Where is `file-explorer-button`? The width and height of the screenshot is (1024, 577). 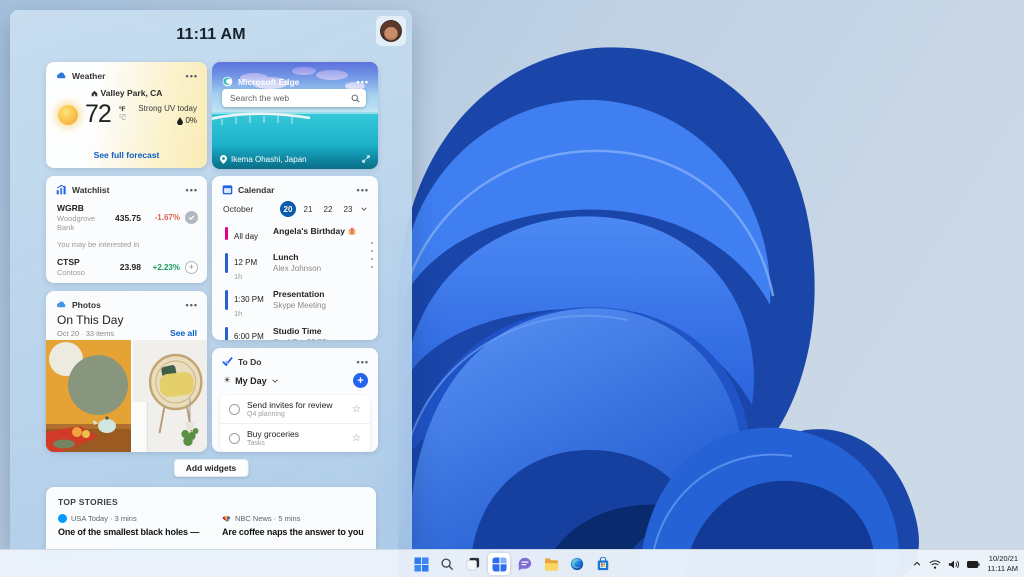 file-explorer-button is located at coordinates (551, 564).